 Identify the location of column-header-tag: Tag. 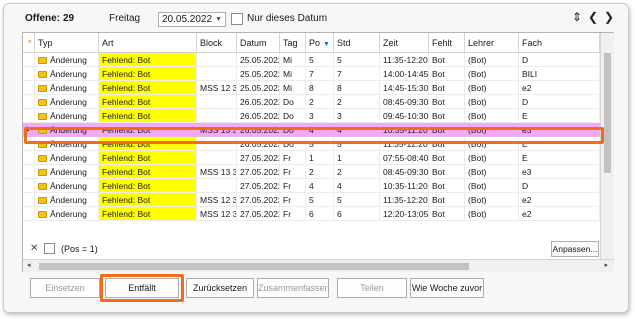
(293, 43).